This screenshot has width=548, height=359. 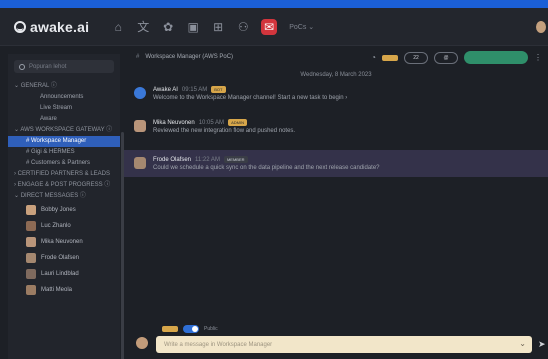 I want to click on channel-header: # Workspace Manager (AWS PoC) ◔ 22 @ ⋮, so click(x=336, y=57).